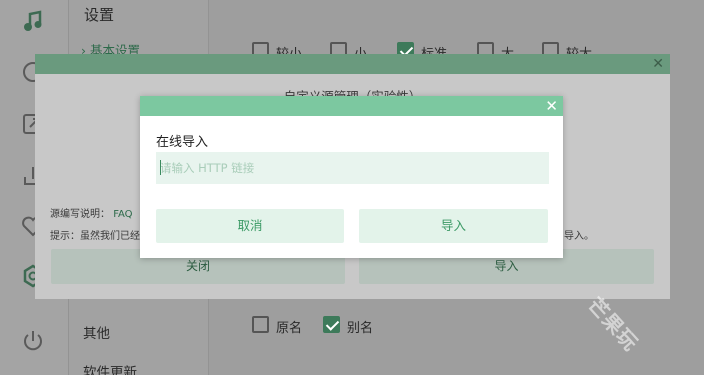 This screenshot has width=704, height=375. I want to click on nav-item-other: 其他, so click(96, 332).